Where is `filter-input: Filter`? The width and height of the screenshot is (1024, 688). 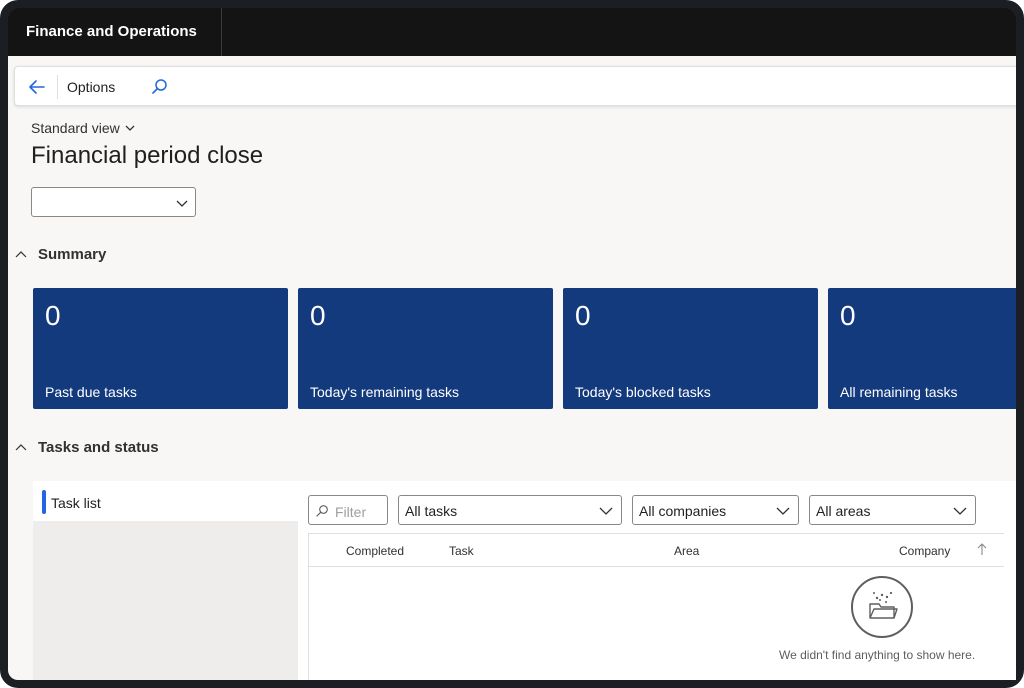 filter-input: Filter is located at coordinates (348, 510).